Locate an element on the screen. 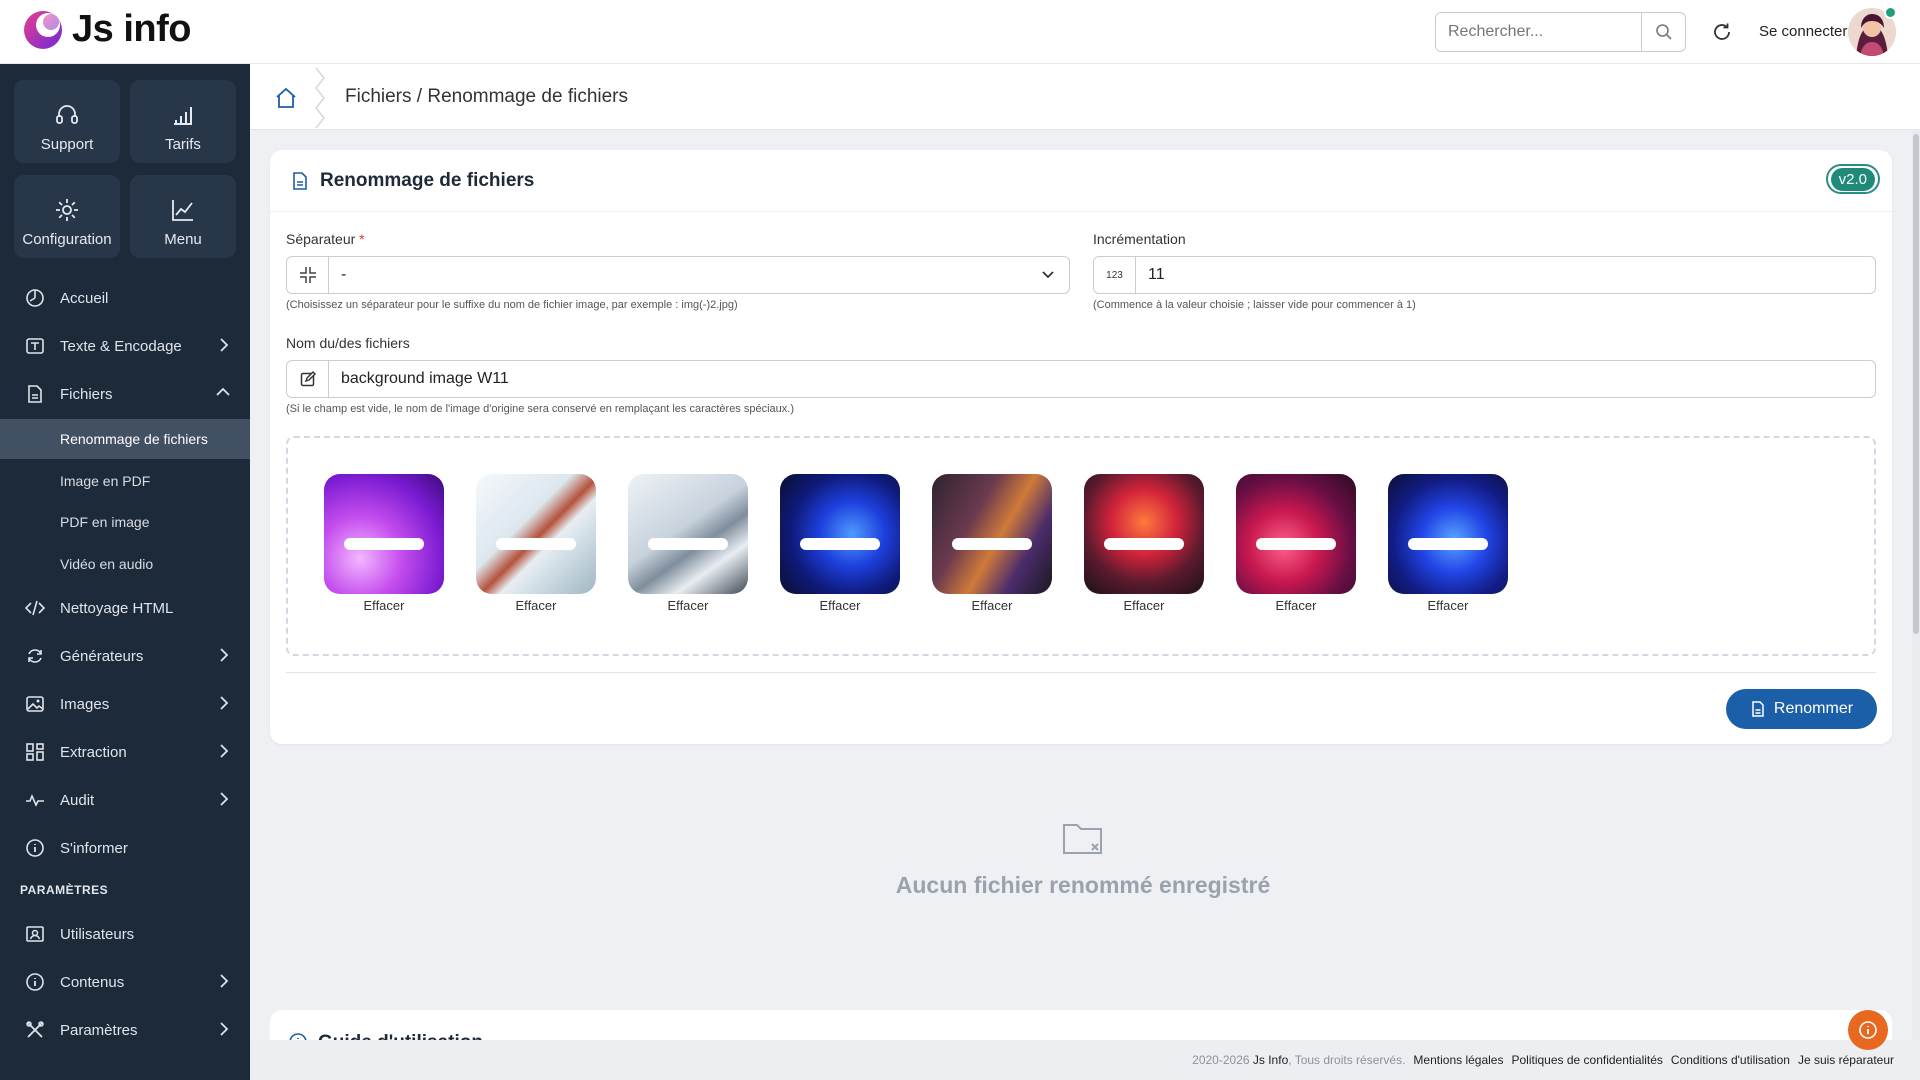 This screenshot has width=1920, height=1080. sidebar-item-texte-encodage: Texte & Encodage is located at coordinates (125, 346).